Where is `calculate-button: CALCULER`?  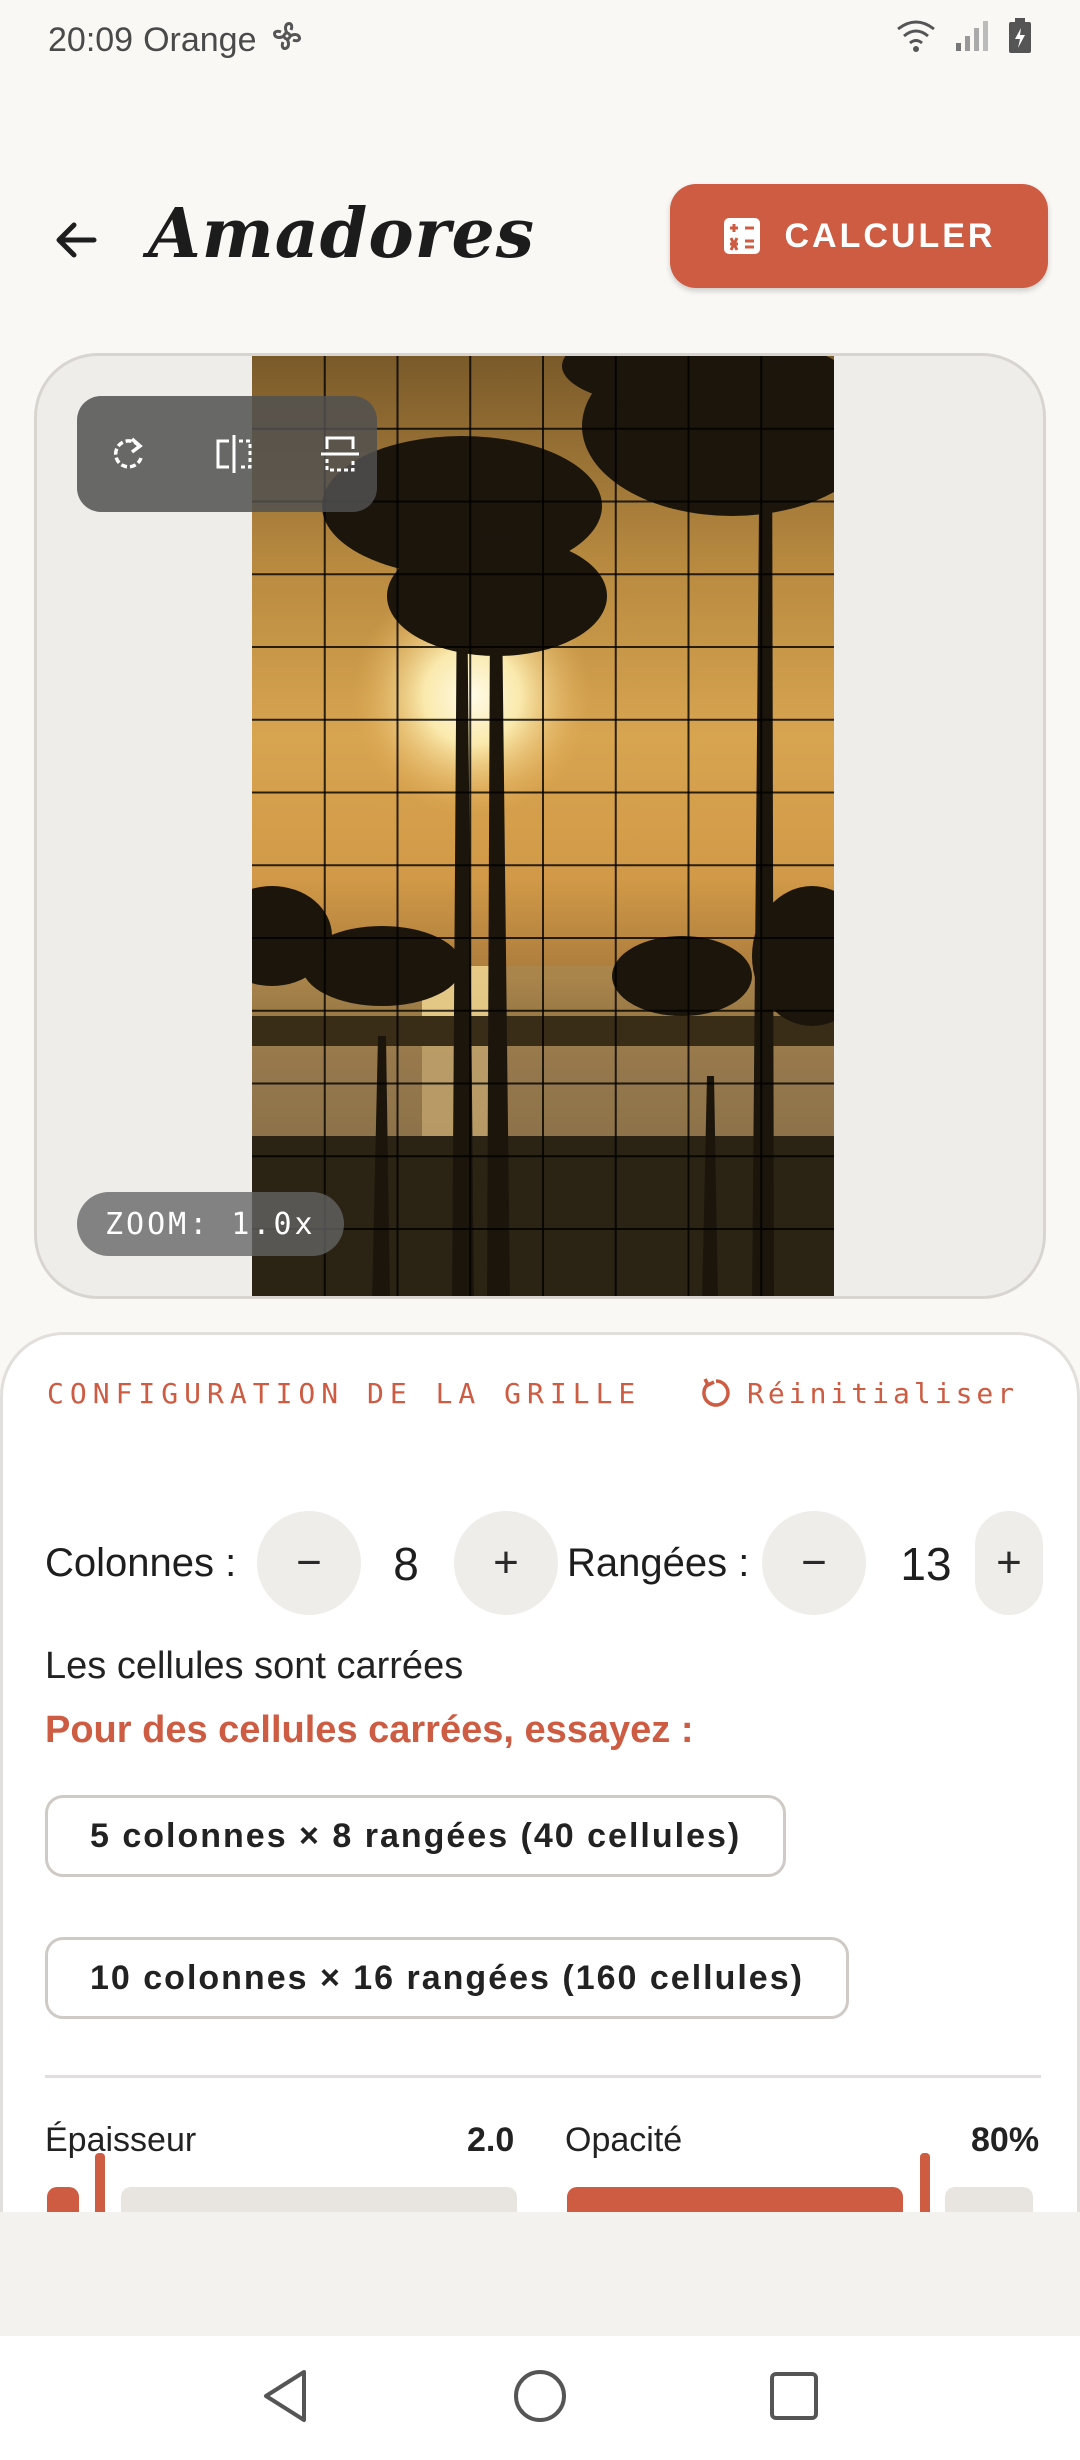 calculate-button: CALCULER is located at coordinates (859, 236).